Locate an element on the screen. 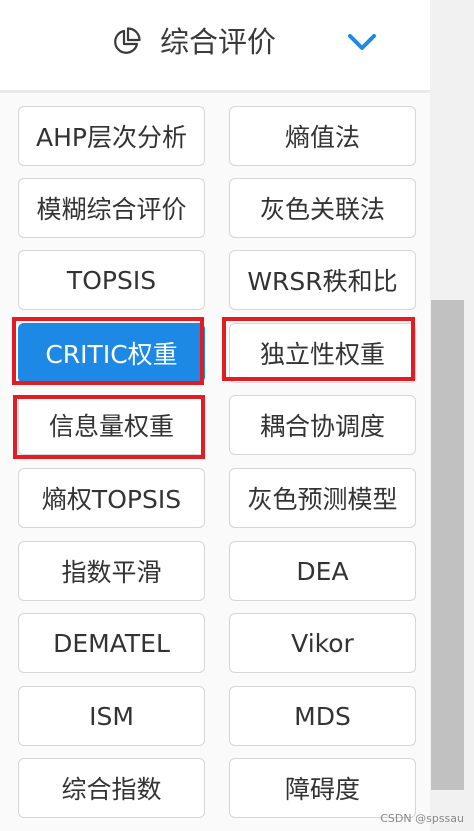  method-button-coupling: 耦合协调度 is located at coordinates (322, 425).